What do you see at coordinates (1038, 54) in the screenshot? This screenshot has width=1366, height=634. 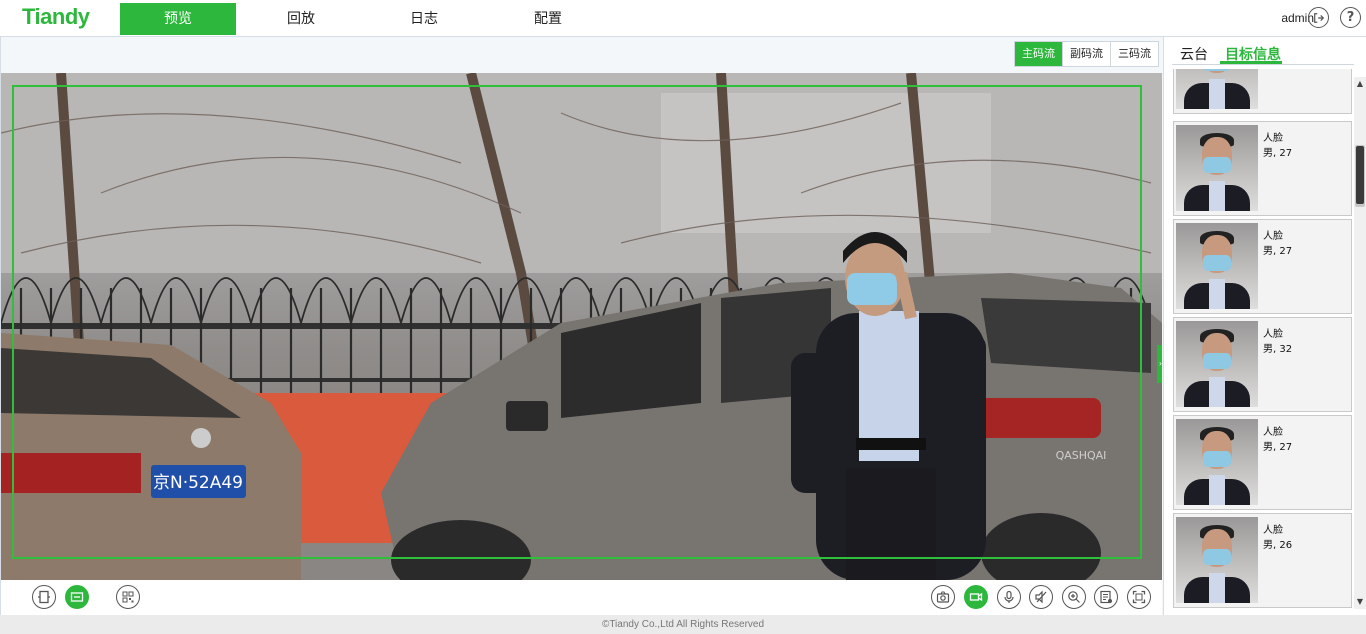 I see `tab-main-stream: 主码流` at bounding box center [1038, 54].